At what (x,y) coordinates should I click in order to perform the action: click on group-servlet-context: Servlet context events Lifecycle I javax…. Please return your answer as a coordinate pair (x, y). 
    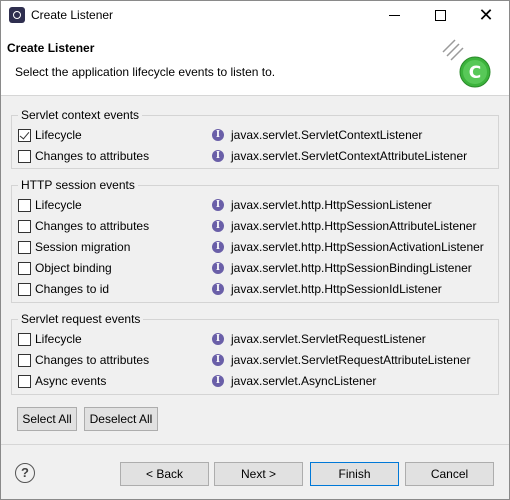
    Looking at the image, I should click on (255, 138).